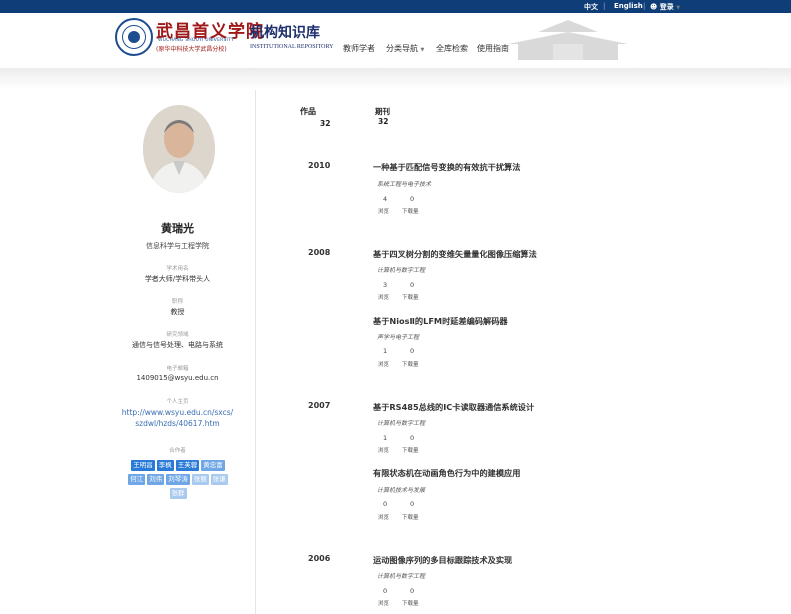 Image resolution: width=791 pixels, height=614 pixels. Describe the element at coordinates (398, 336) in the screenshot. I see `publication-journal: 声学与电子工程` at that location.